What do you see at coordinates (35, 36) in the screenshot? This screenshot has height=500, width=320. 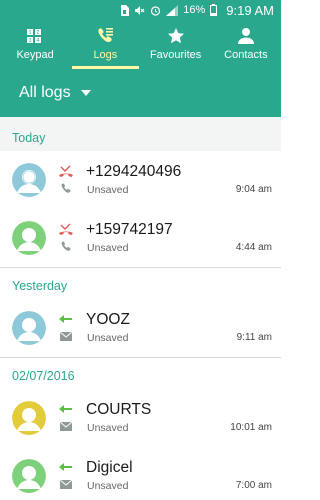 I see `keypad-icon: 1 2 3 4` at bounding box center [35, 36].